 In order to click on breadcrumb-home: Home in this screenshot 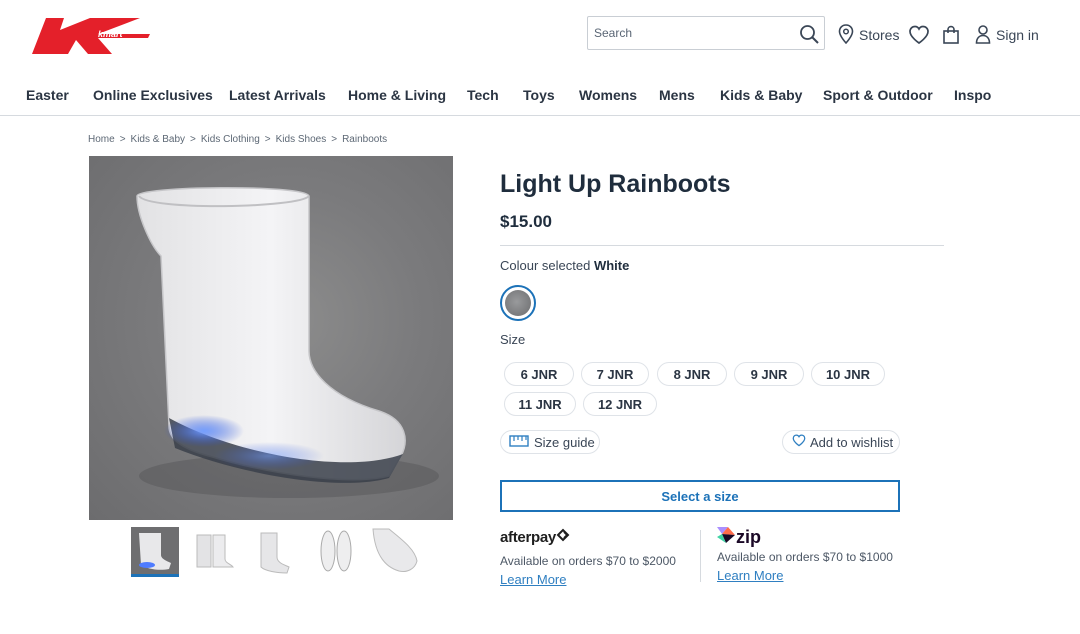, I will do `click(101, 139)`.